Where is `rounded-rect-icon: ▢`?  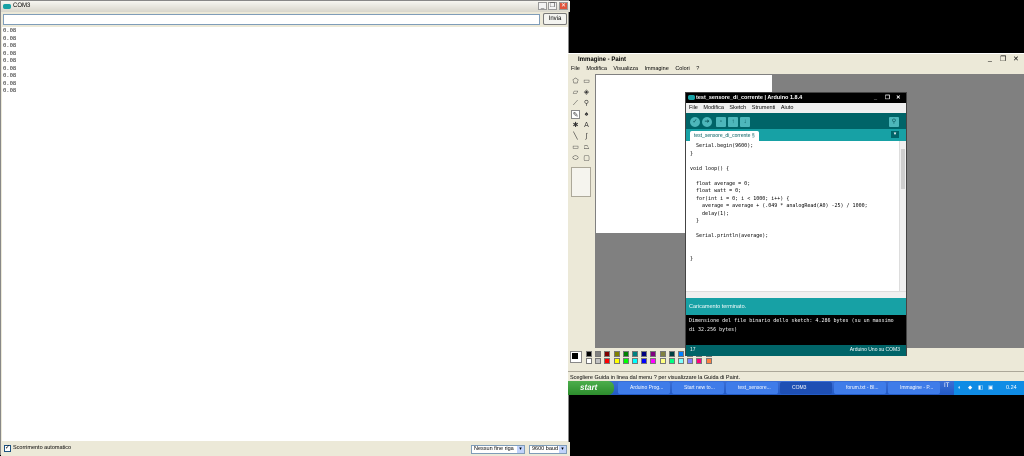 rounded-rect-icon: ▢ is located at coordinates (586, 158).